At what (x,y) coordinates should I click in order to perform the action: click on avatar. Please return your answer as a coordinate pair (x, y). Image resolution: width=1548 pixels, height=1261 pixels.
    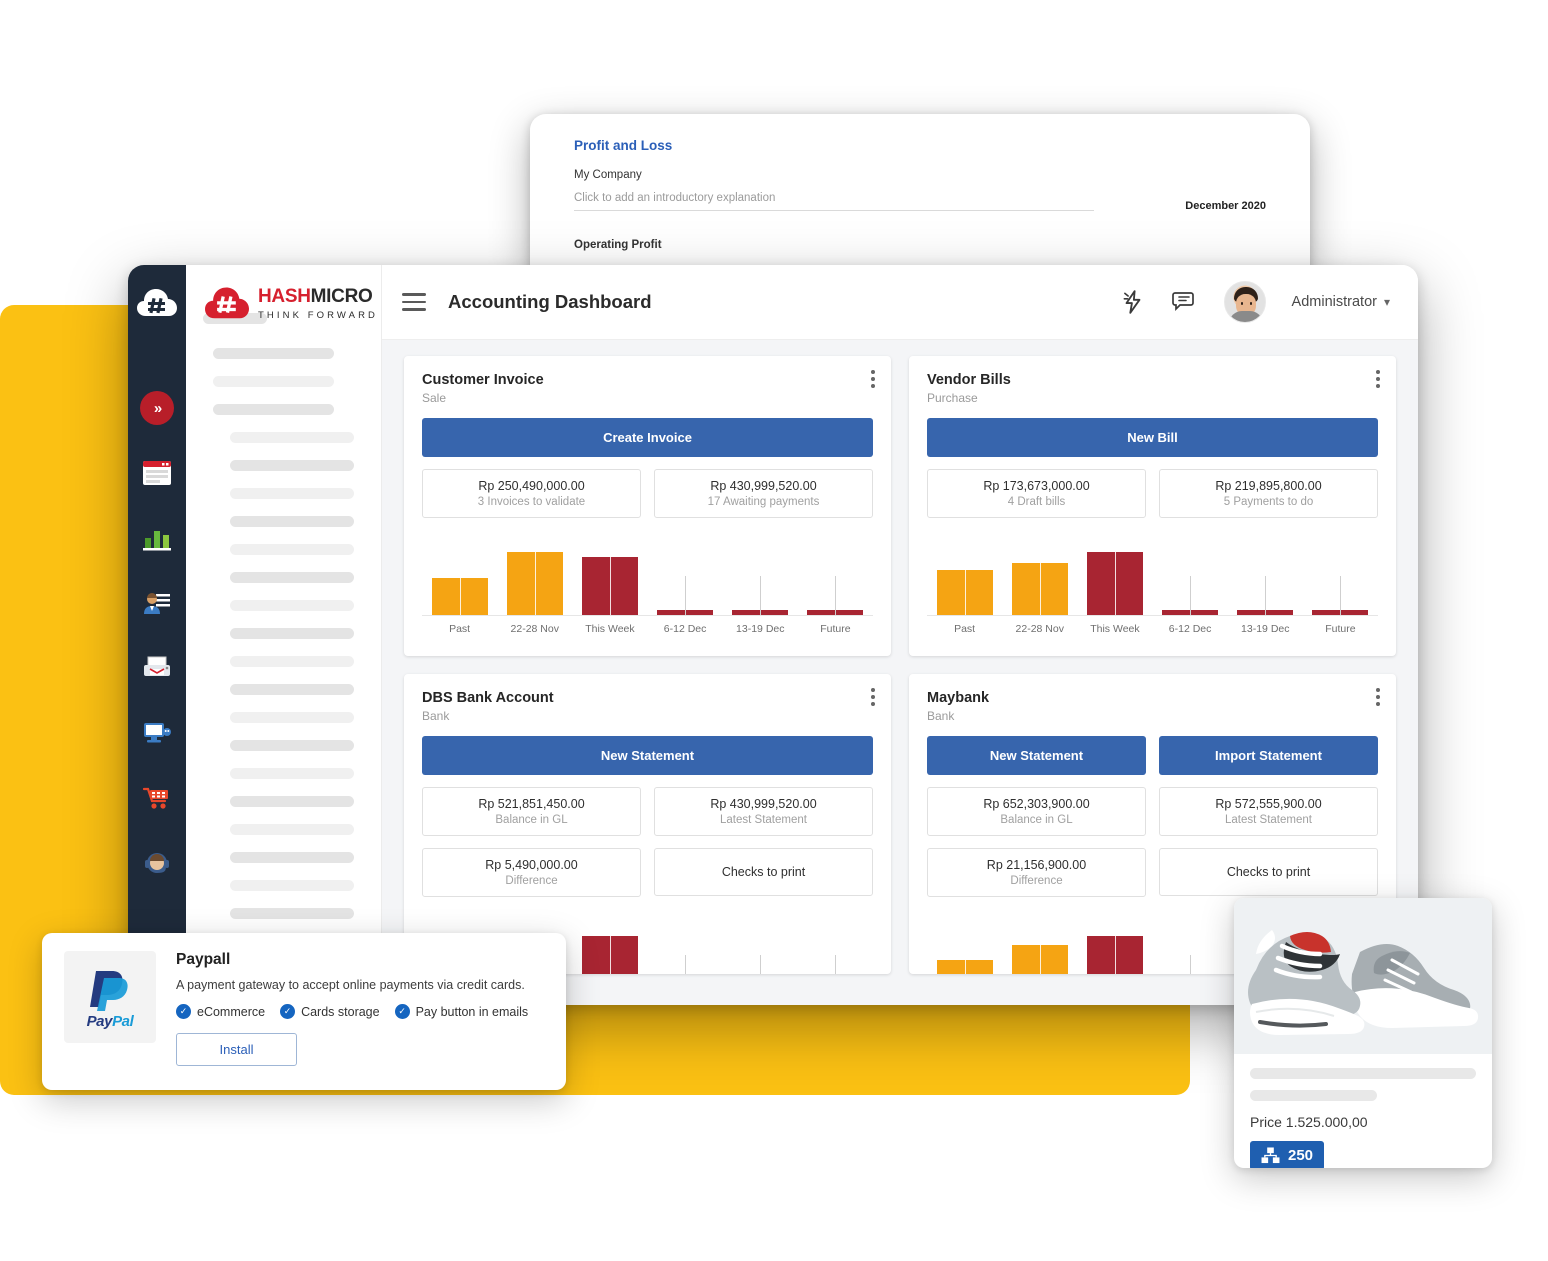
    Looking at the image, I should click on (1244, 302).